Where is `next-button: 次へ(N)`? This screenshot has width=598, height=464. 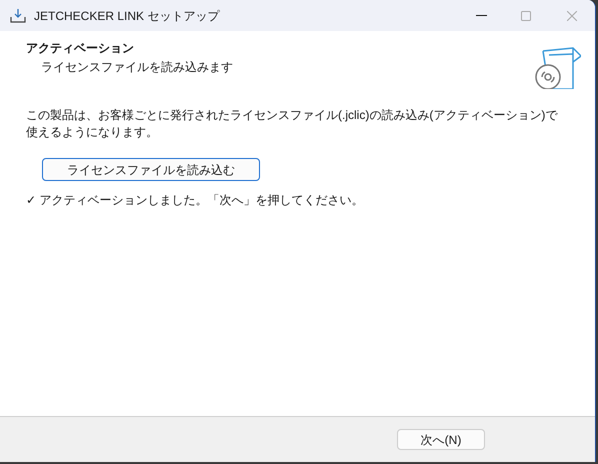
next-button: 次へ(N) is located at coordinates (441, 439).